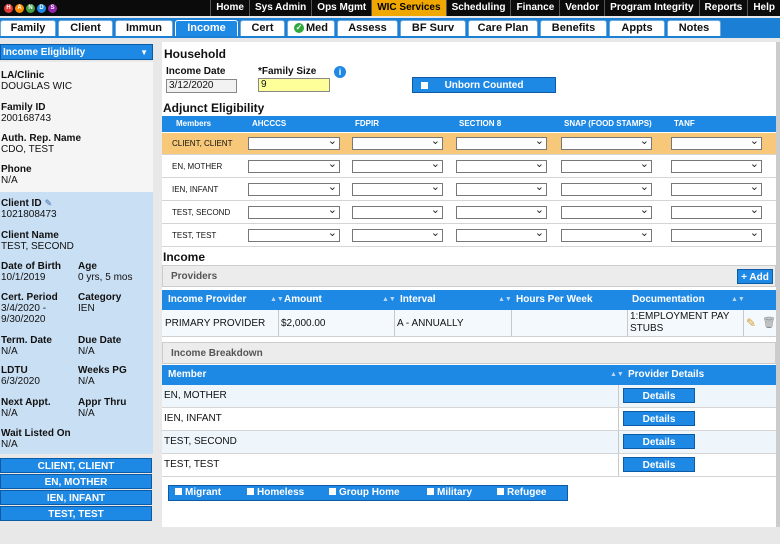 This screenshot has height=544, width=780. Describe the element at coordinates (694, 28) in the screenshot. I see `tab-notes: Notes` at that location.